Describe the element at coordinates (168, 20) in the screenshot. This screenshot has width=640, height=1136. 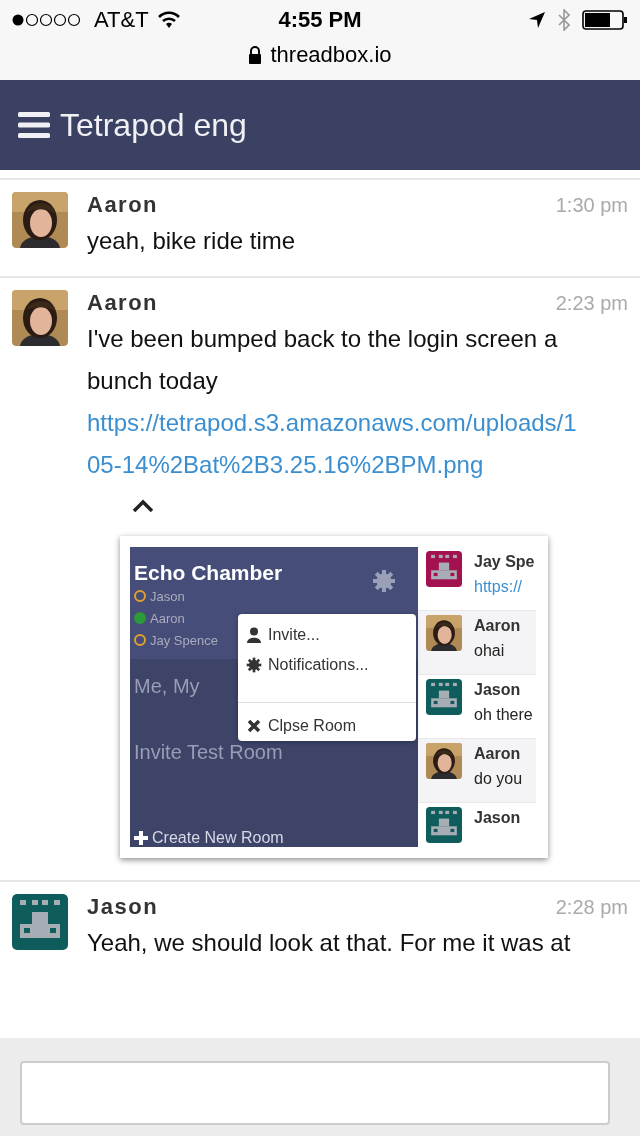
I see `wifi-icon` at that location.